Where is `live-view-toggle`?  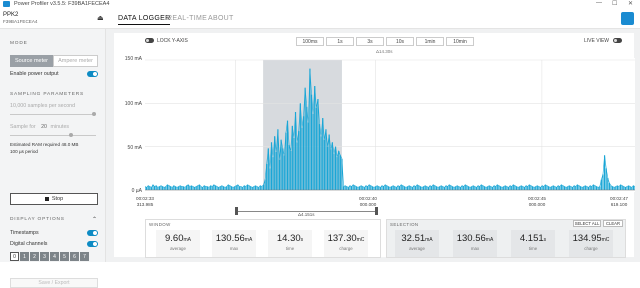 live-view-toggle is located at coordinates (617, 40).